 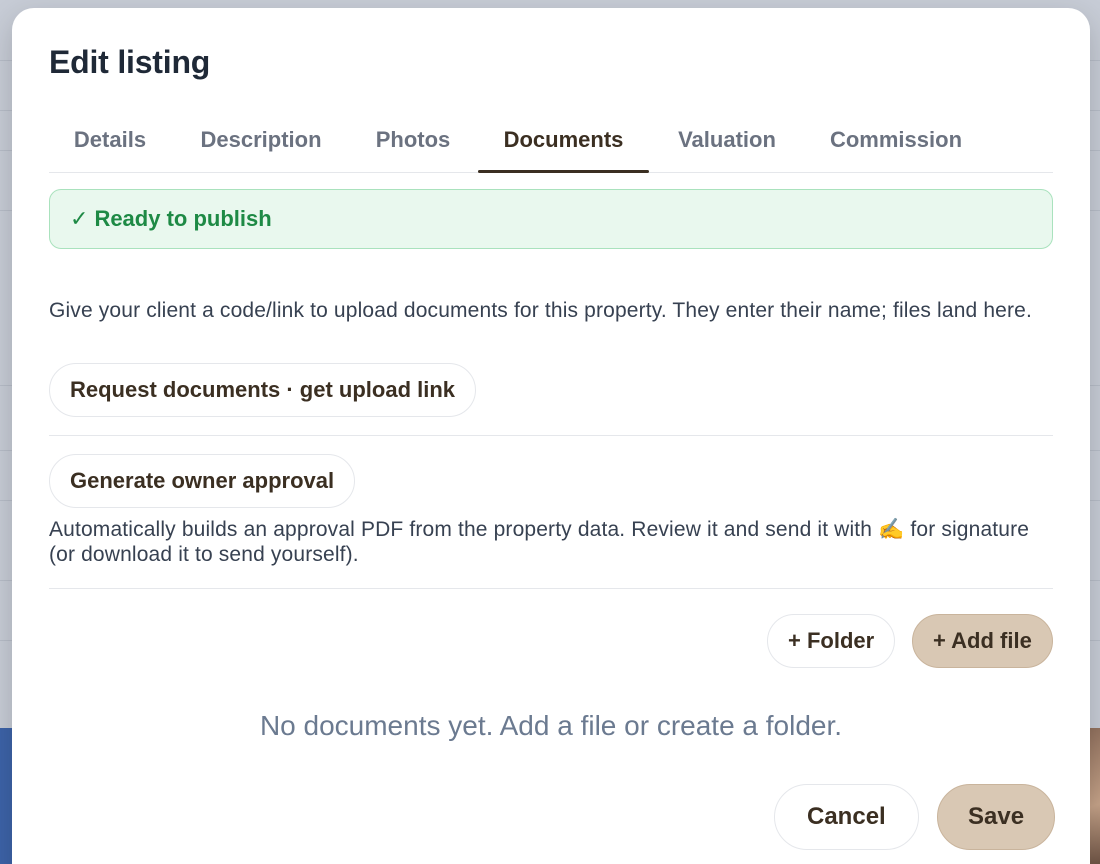 What do you see at coordinates (261, 146) in the screenshot?
I see `tab-description: Description` at bounding box center [261, 146].